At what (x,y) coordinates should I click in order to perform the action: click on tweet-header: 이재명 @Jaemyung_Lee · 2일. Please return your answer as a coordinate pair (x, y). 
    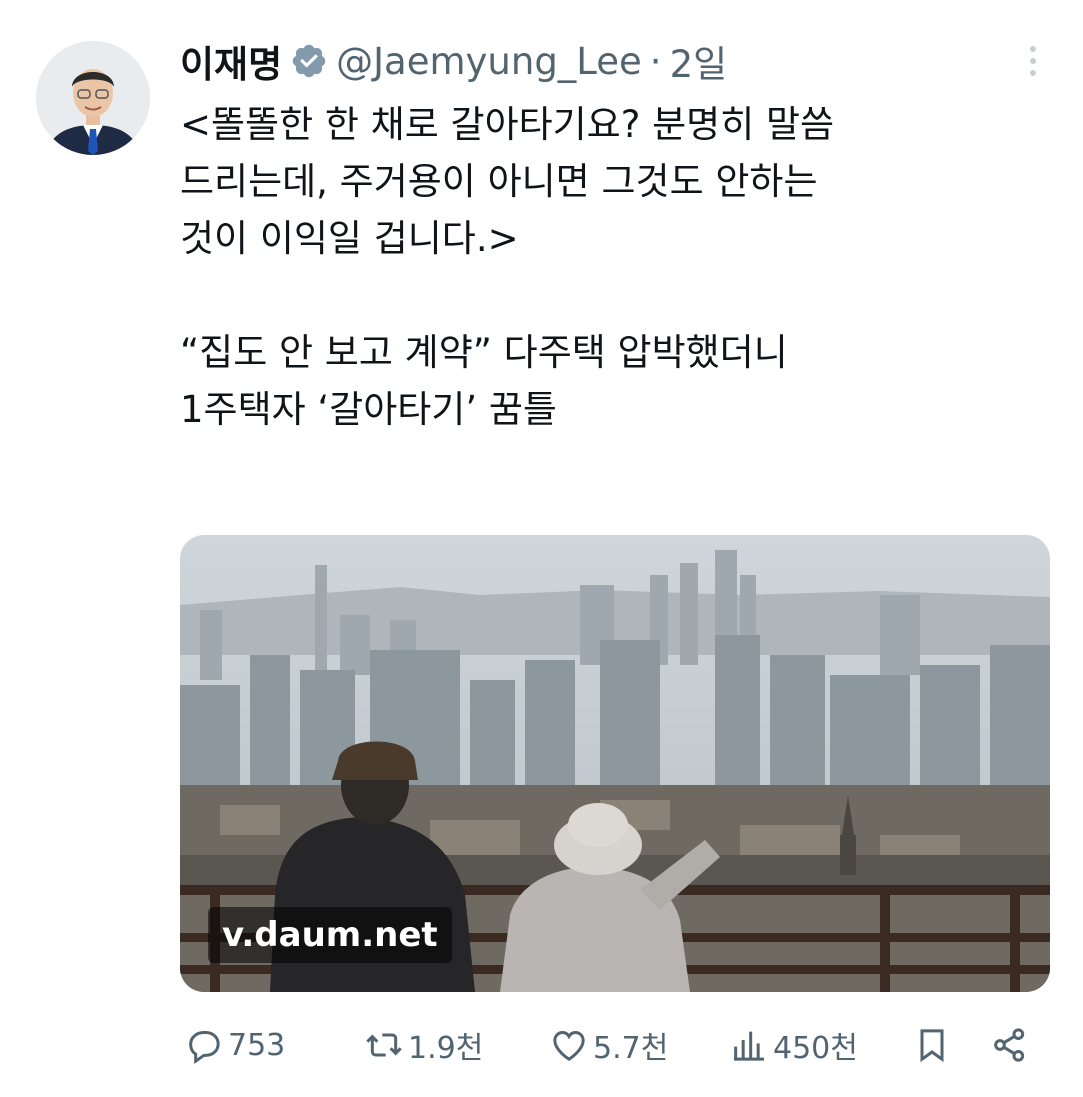
    Looking at the image, I should click on (454, 61).